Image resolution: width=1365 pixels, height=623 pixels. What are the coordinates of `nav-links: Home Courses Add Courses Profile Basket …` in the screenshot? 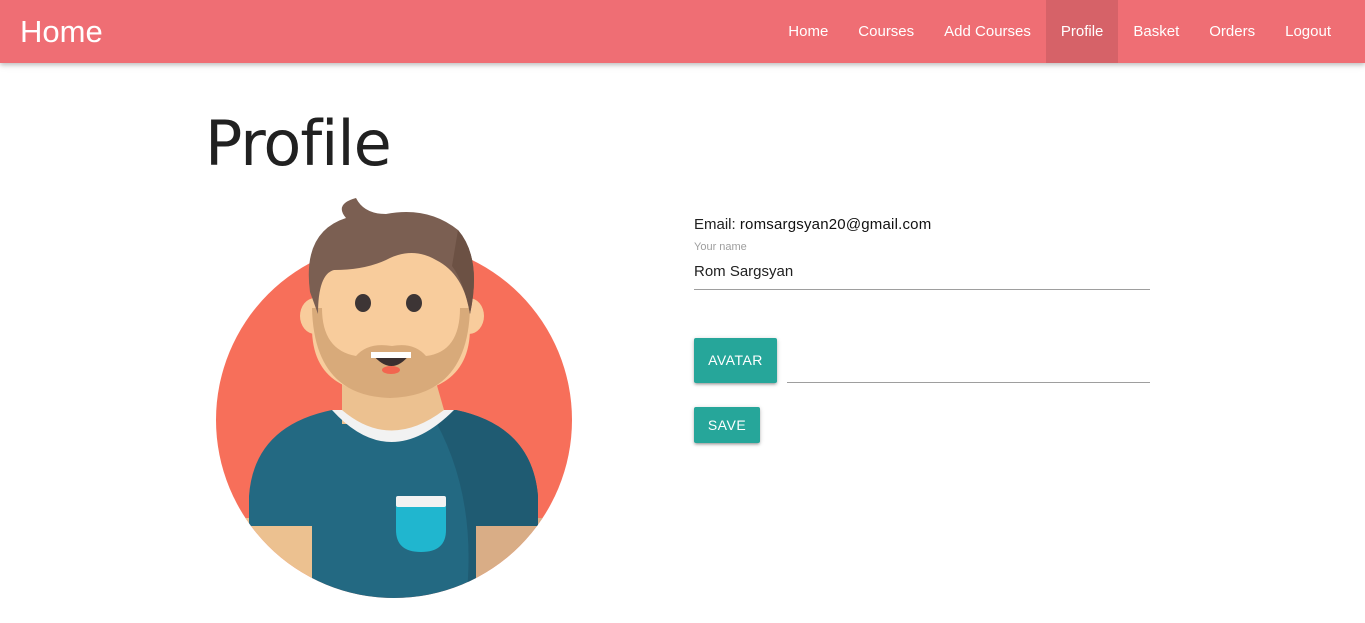 It's located at (1059, 31).